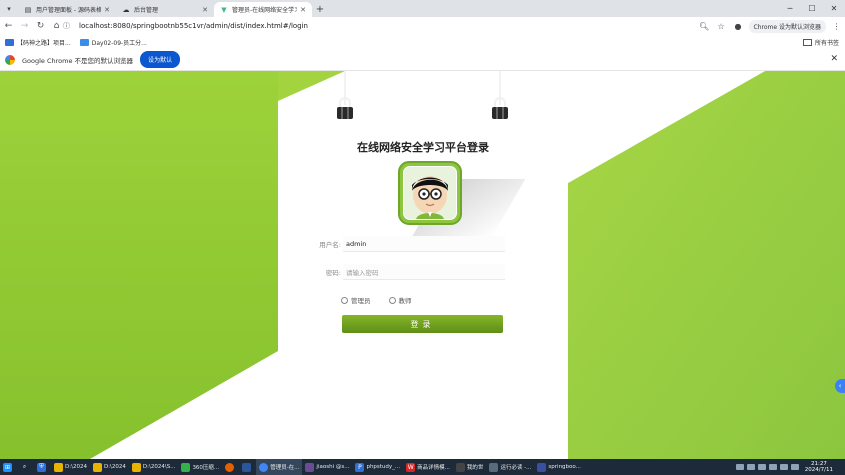 This screenshot has height=475, width=845. I want to click on minimize-icon: ─, so click(790, 8).